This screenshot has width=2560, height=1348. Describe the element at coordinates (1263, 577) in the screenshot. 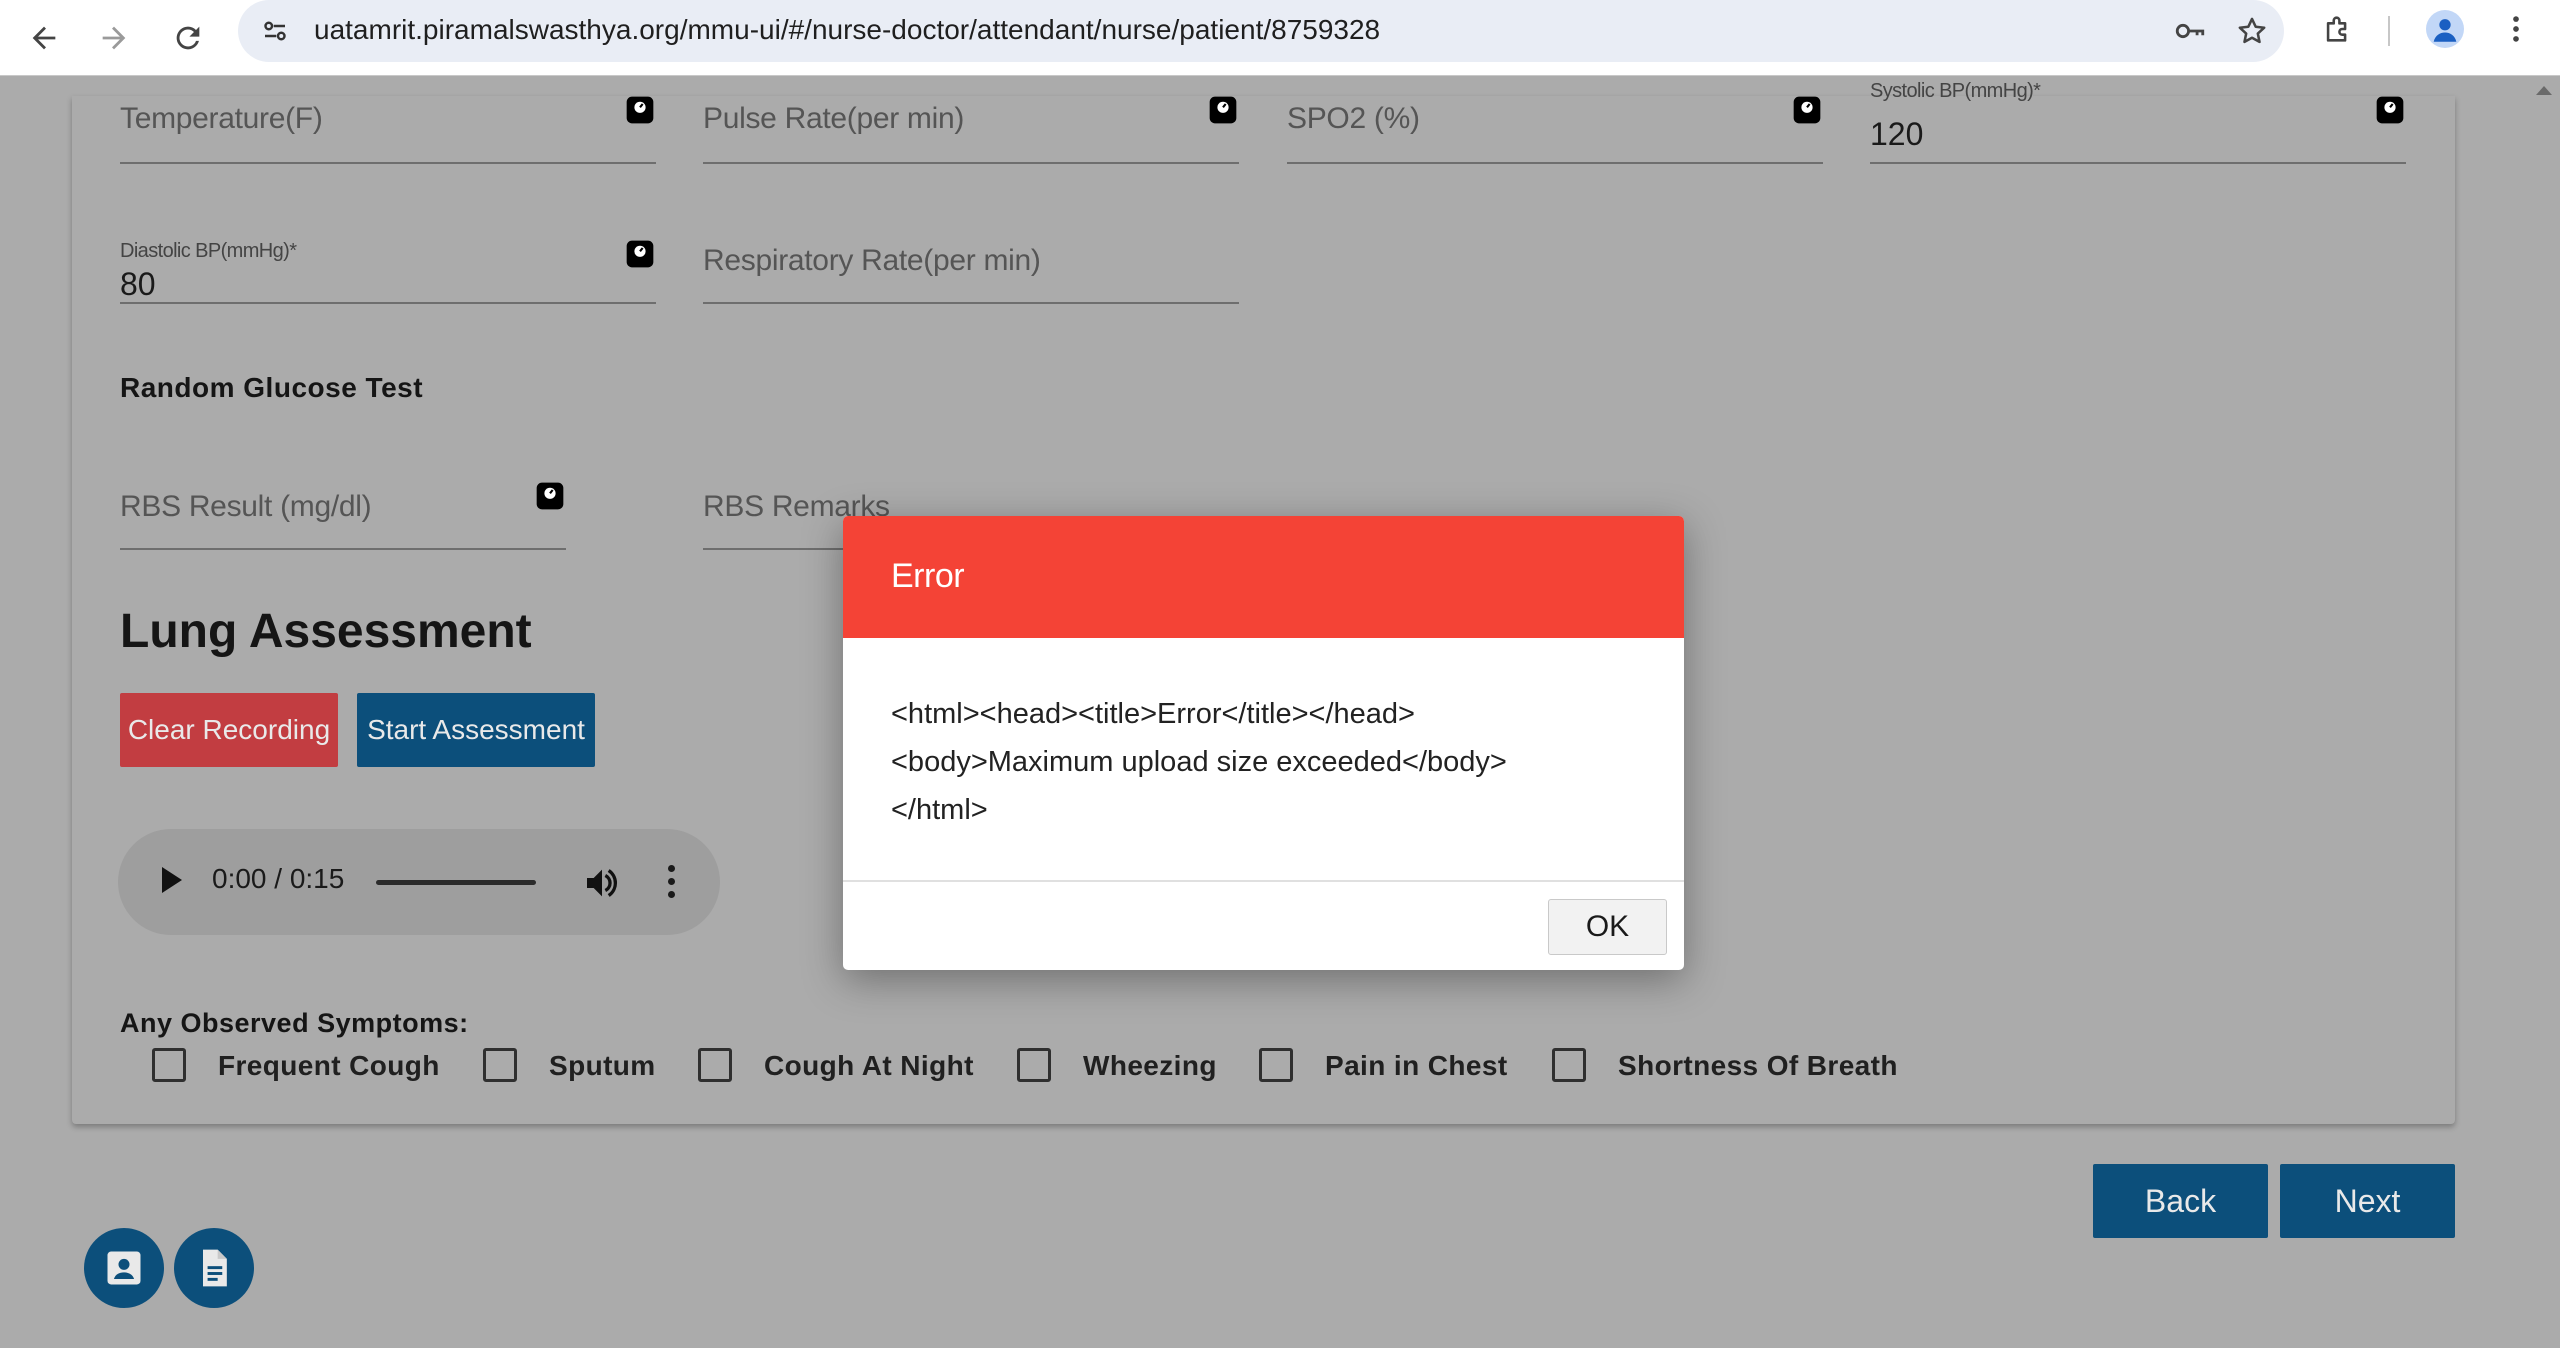

I see `dialog-header: Error` at that location.